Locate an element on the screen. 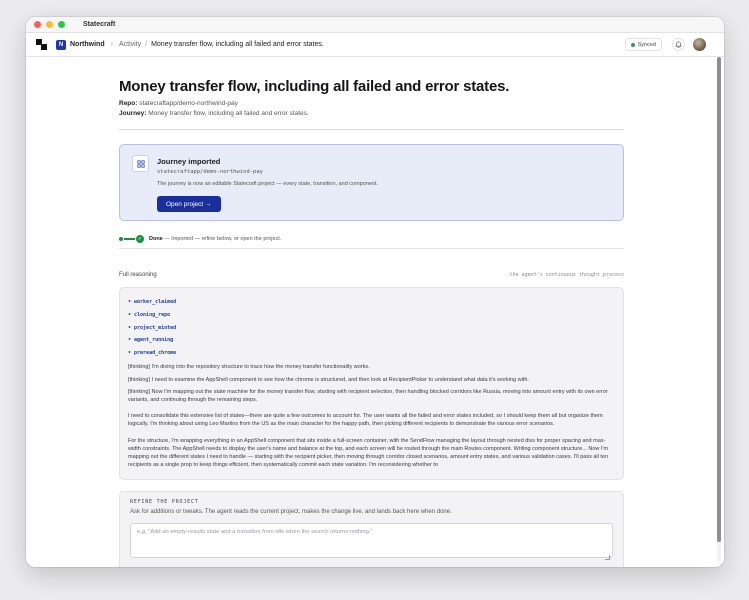 The image size is (749, 600). check-icon: ✓ is located at coordinates (140, 239).